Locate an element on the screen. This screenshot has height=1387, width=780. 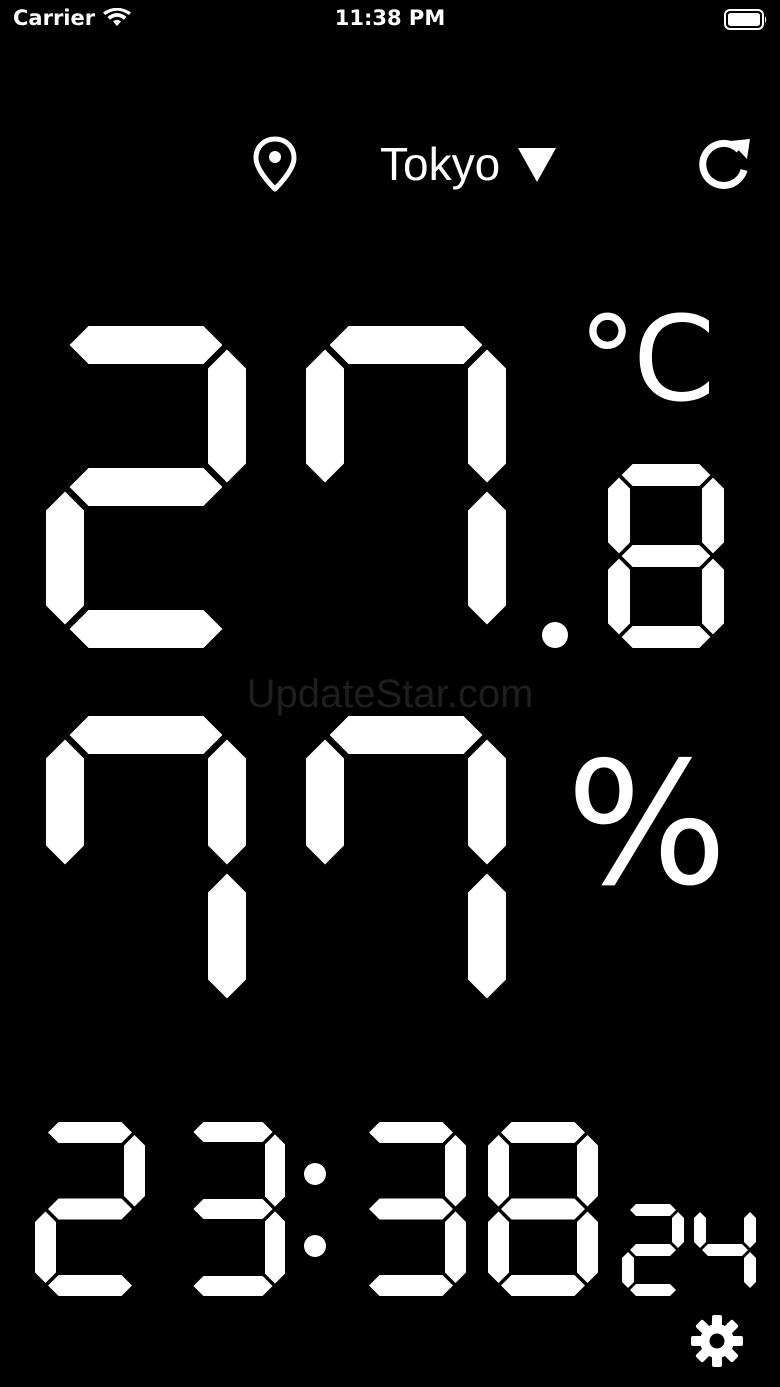
gear-icon is located at coordinates (717, 1341).